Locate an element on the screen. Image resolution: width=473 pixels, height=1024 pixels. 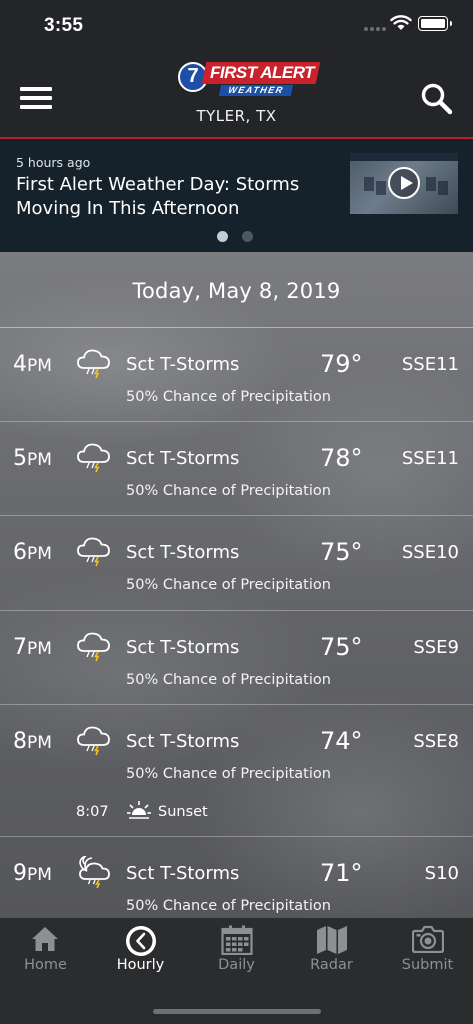
hour-temperature: 78° is located at coordinates (341, 458).